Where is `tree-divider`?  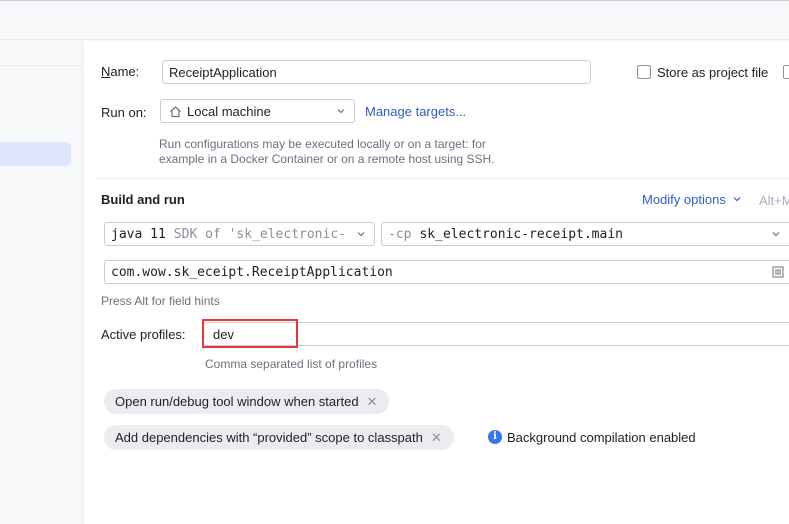 tree-divider is located at coordinates (41, 65).